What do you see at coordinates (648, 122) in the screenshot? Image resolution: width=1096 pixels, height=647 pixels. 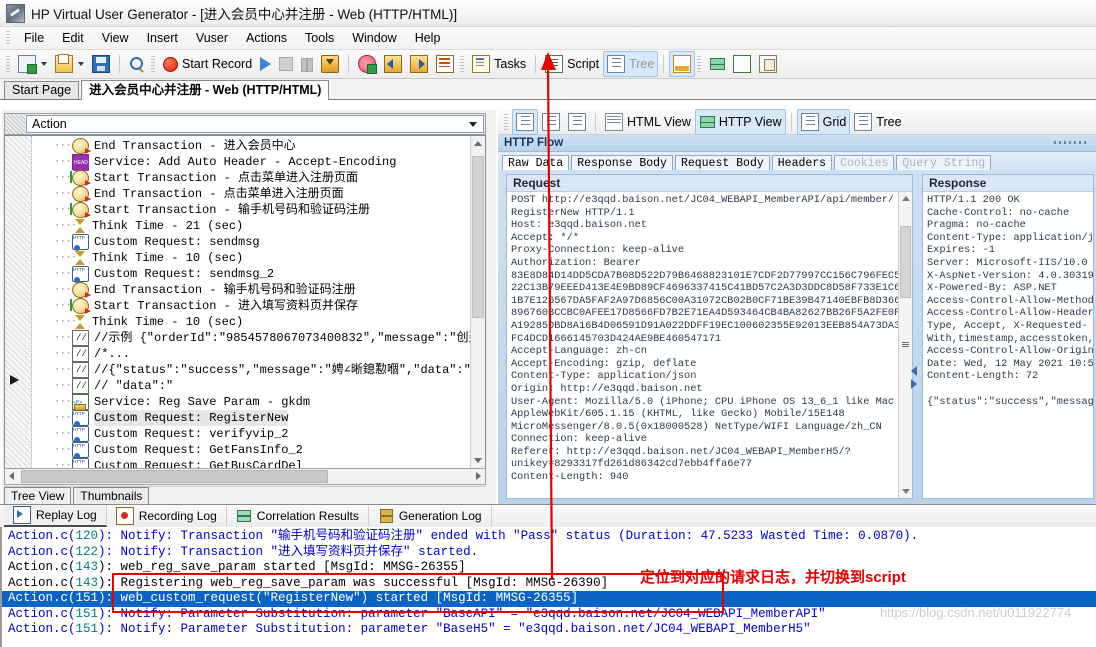 I see `html-view-button: HTML View` at bounding box center [648, 122].